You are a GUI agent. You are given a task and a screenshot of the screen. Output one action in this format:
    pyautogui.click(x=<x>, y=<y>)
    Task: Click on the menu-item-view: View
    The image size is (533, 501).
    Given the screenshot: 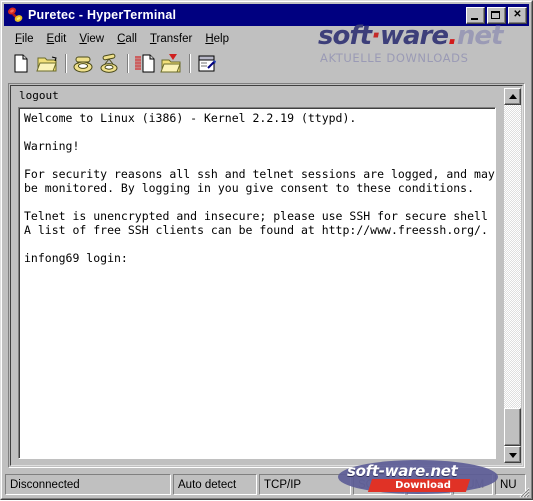 What is the action you would take?
    pyautogui.click(x=92, y=39)
    